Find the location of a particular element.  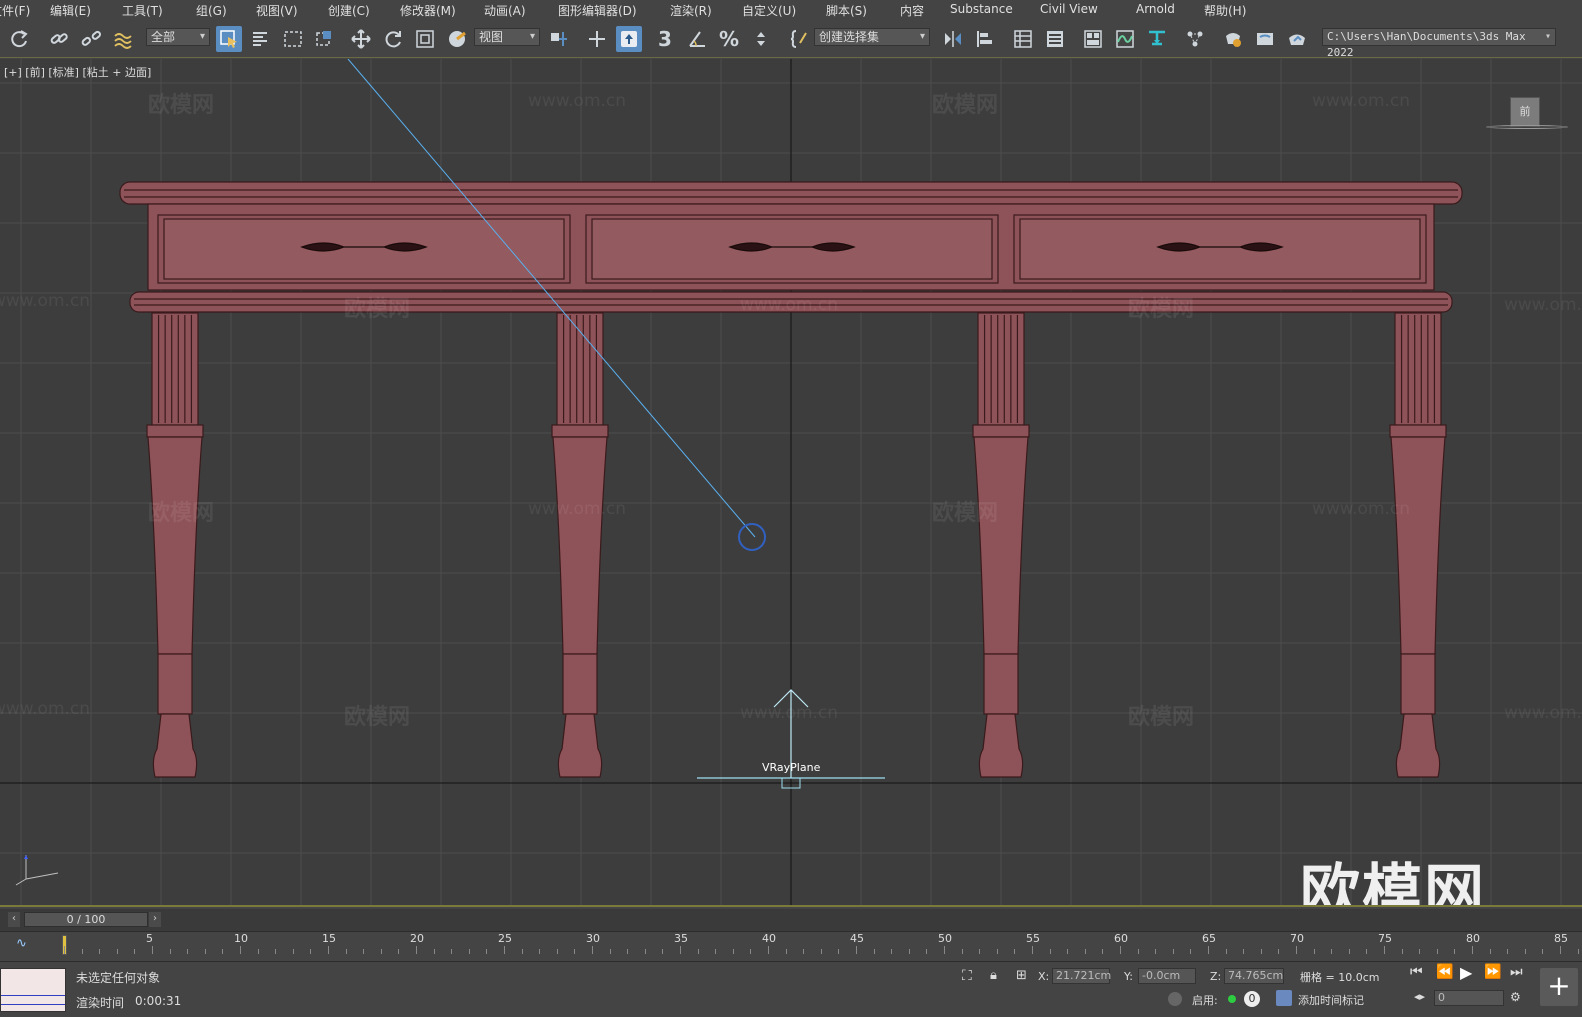

time-slider-bar: ‹ 0 / 100 › is located at coordinates (791, 920).